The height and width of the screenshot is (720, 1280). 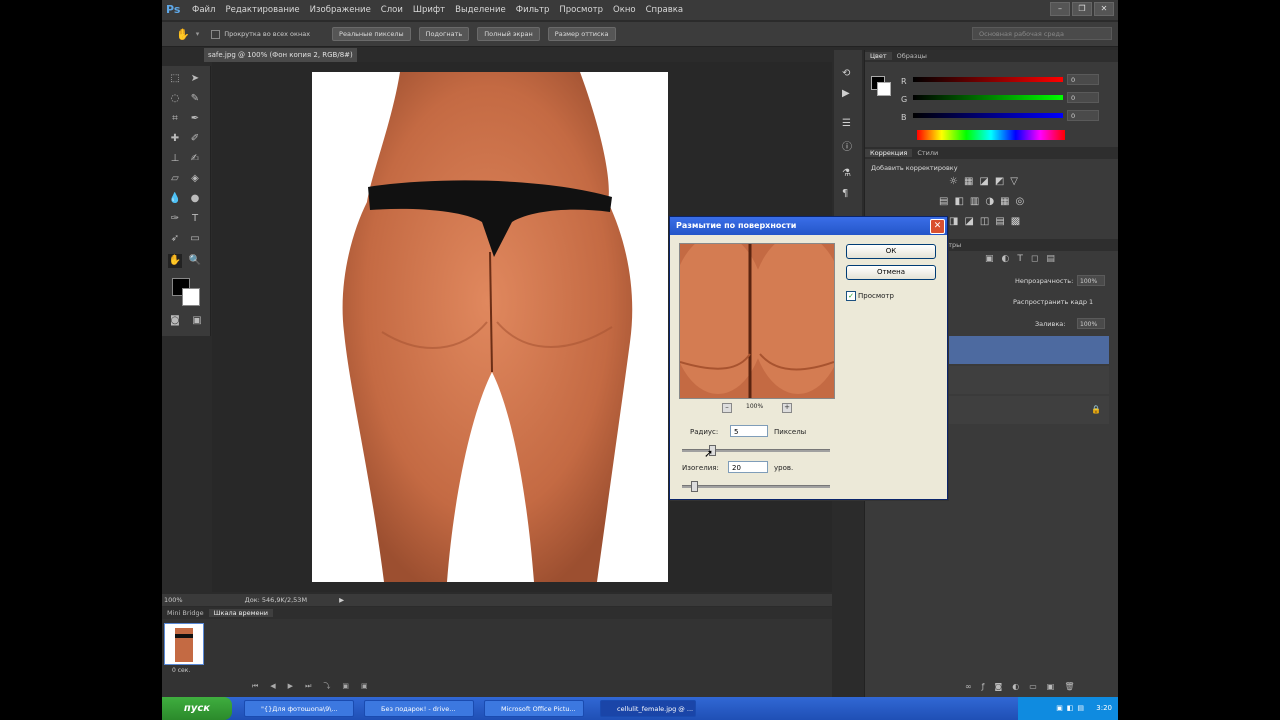 I want to click on scroll-all-checkbox, so click(x=216, y=34).